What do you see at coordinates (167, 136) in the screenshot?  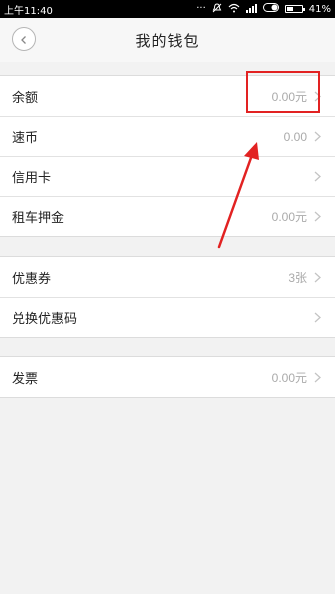 I see `coin-row: 速币 0.00` at bounding box center [167, 136].